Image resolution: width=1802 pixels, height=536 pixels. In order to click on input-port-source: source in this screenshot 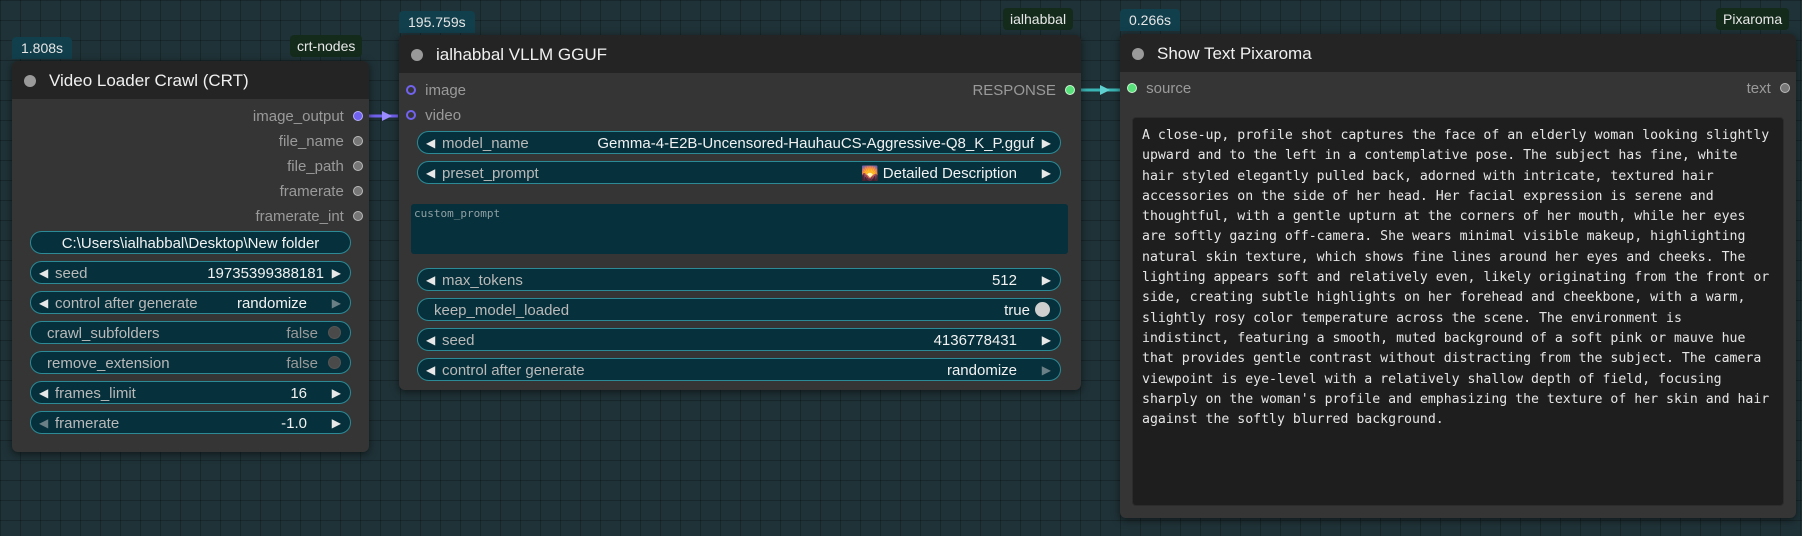, I will do `click(1159, 90)`.